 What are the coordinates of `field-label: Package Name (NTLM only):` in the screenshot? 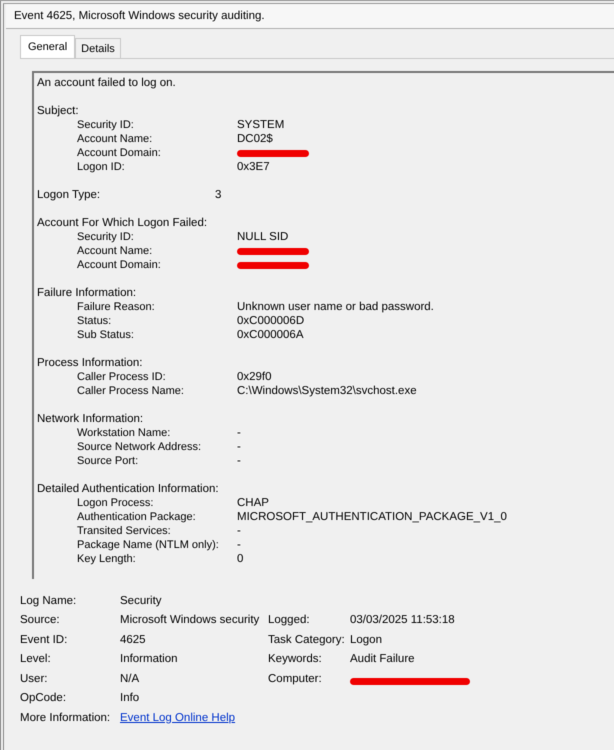 It's located at (148, 545).